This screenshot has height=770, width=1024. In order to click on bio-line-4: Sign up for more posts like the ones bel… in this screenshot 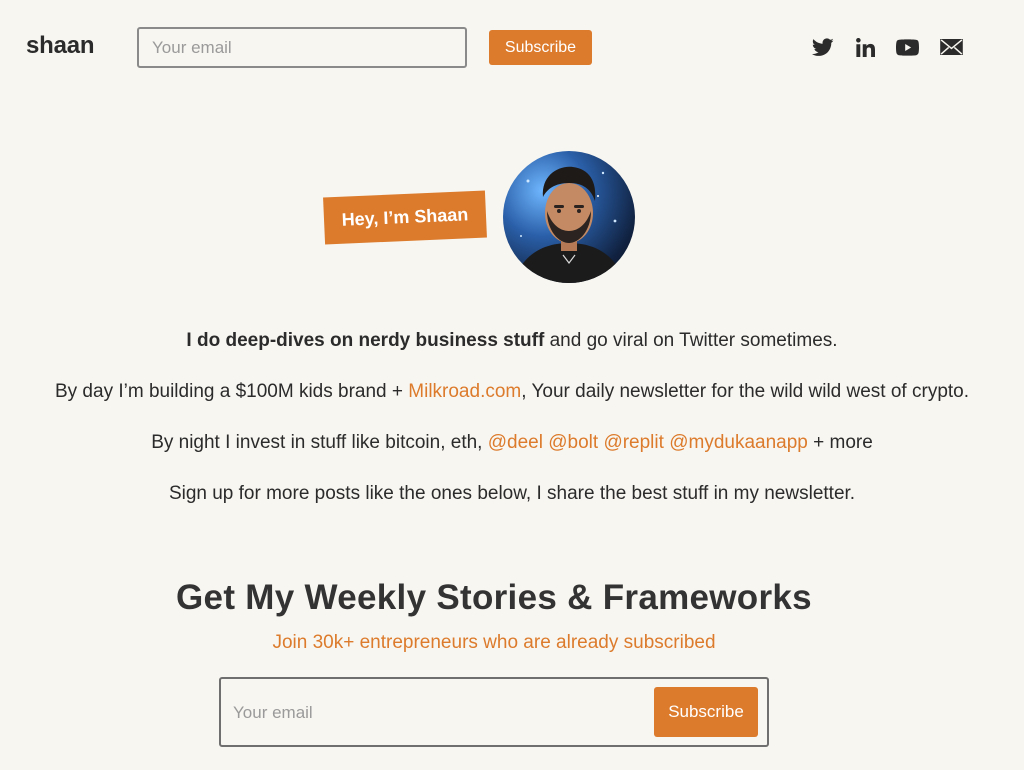, I will do `click(512, 493)`.